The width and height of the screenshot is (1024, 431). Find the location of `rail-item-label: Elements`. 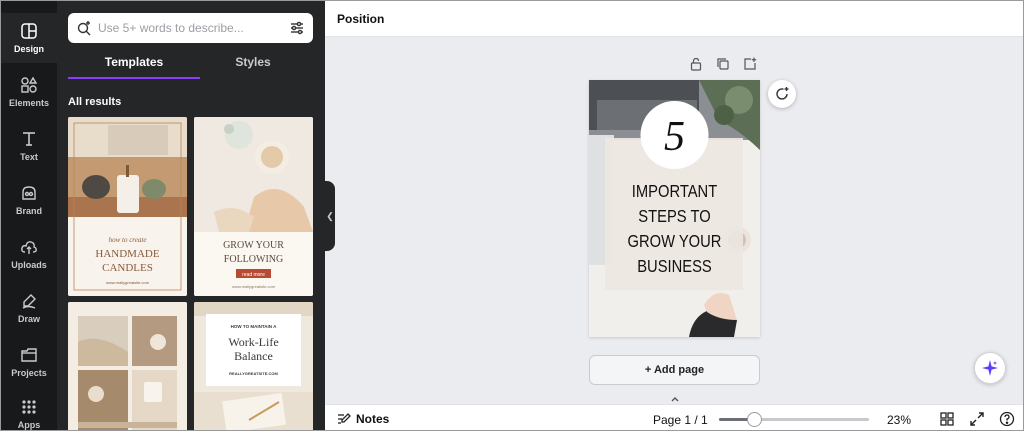

rail-item-label: Elements is located at coordinates (29, 103).